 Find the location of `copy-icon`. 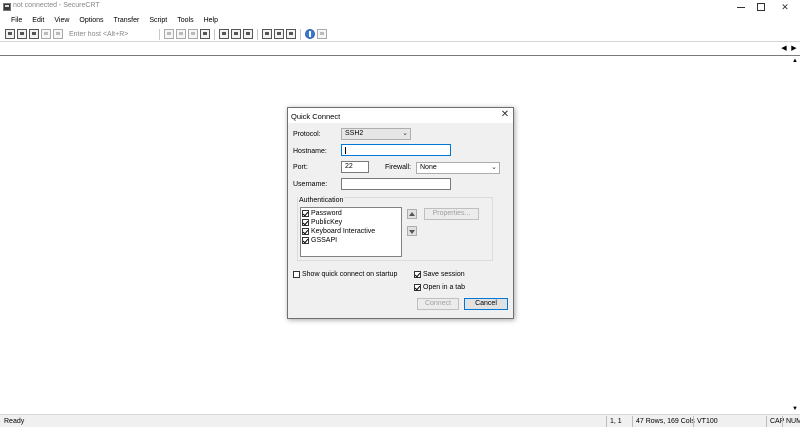

copy-icon is located at coordinates (169, 34).